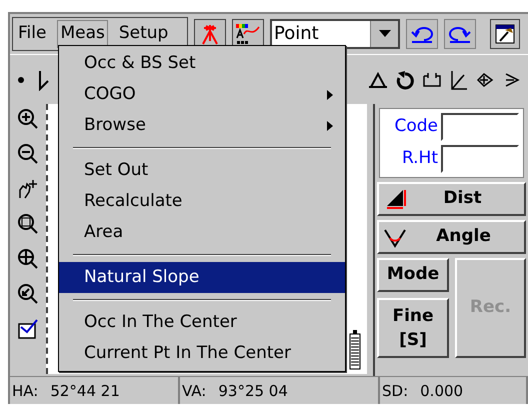  Describe the element at coordinates (335, 34) in the screenshot. I see `mode-select: Point` at that location.